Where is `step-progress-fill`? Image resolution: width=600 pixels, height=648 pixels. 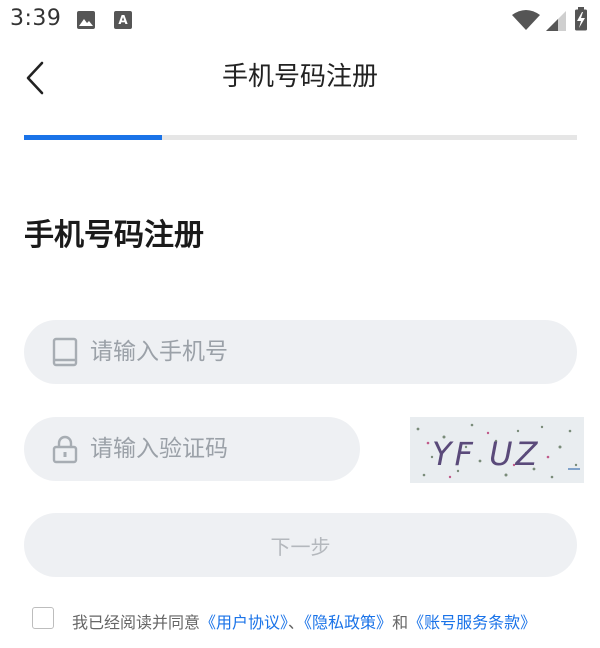
step-progress-fill is located at coordinates (93, 137).